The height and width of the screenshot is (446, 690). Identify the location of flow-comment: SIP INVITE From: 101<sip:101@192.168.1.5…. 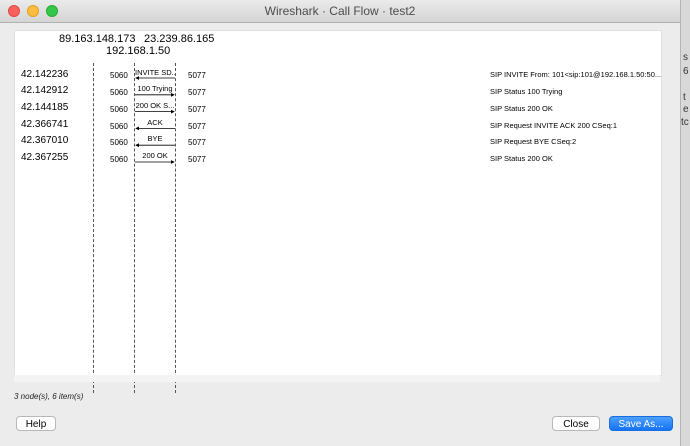
(575, 74).